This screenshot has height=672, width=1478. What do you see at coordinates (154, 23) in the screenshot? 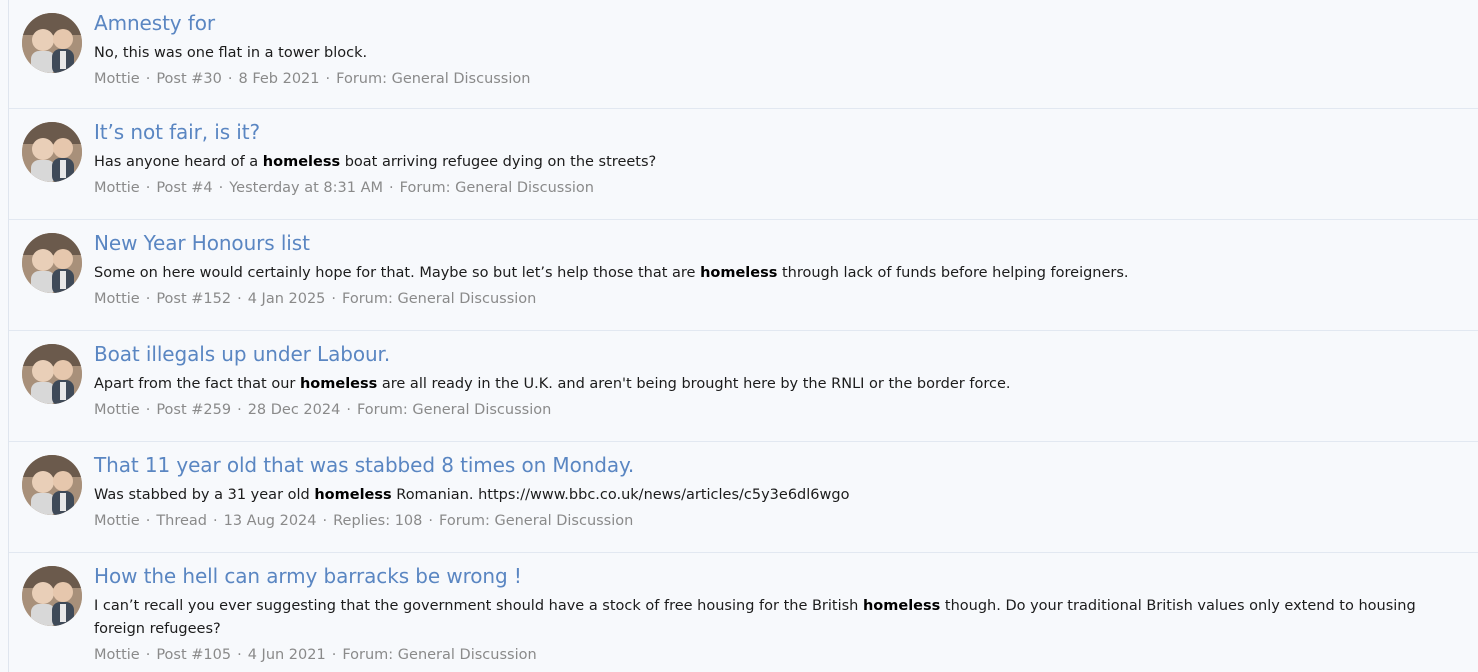
I see `result-title-link: Amnesty for` at bounding box center [154, 23].